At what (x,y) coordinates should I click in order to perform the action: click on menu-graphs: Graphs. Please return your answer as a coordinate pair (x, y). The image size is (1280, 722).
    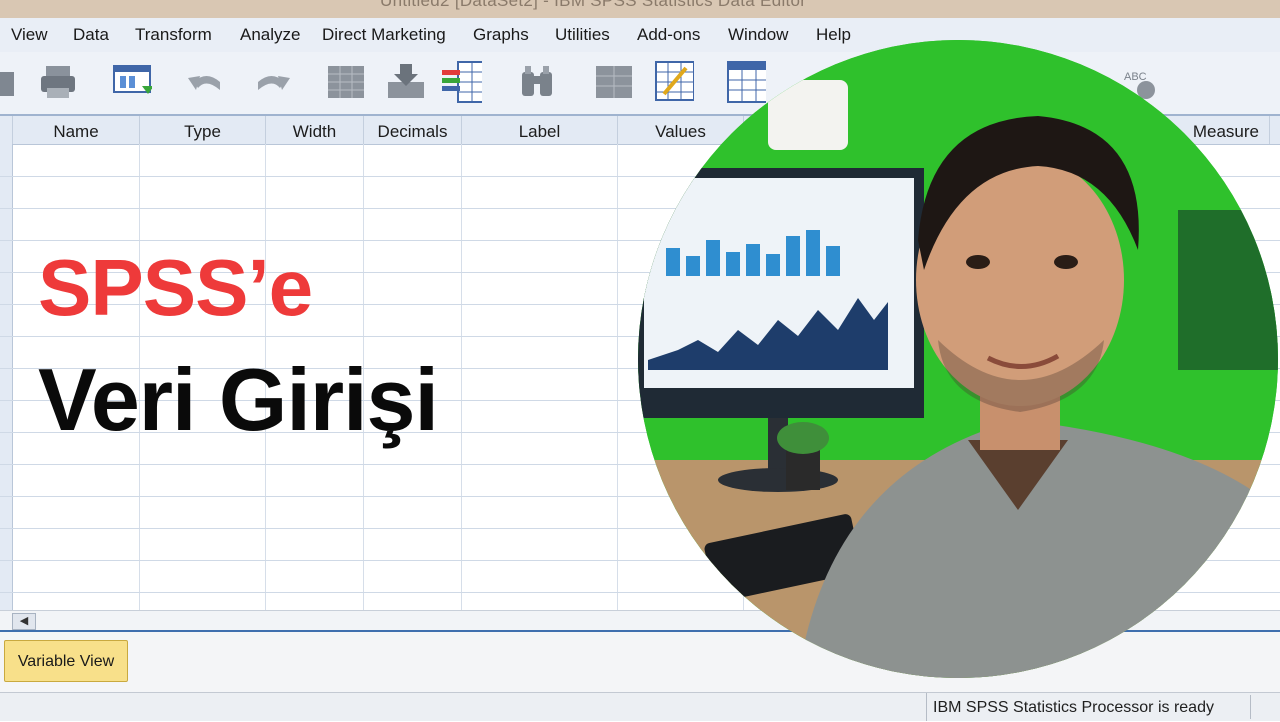
    Looking at the image, I should click on (501, 35).